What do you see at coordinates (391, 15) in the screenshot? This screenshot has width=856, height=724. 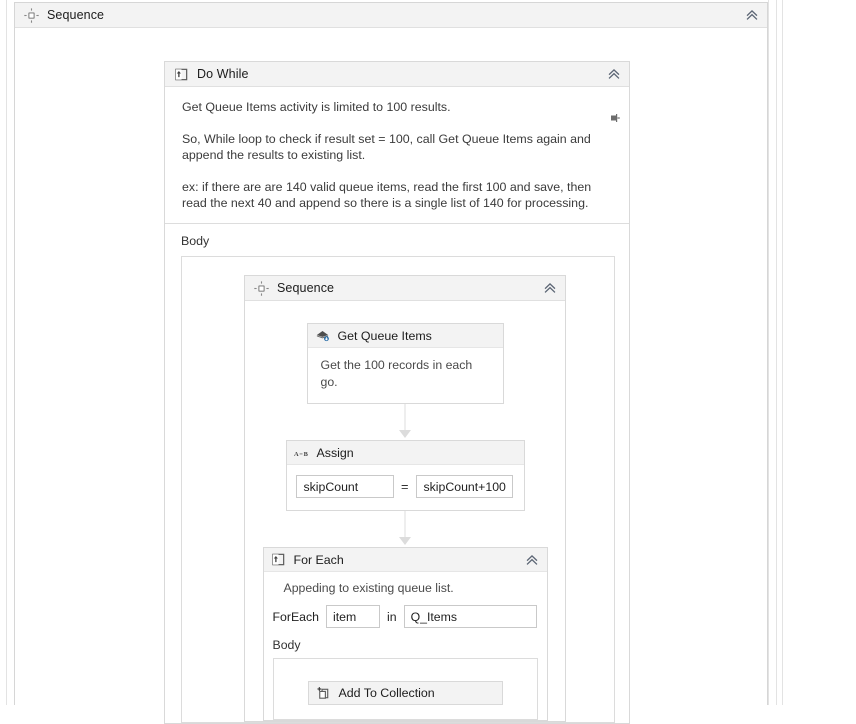 I see `root-sequence-header: Sequence` at bounding box center [391, 15].